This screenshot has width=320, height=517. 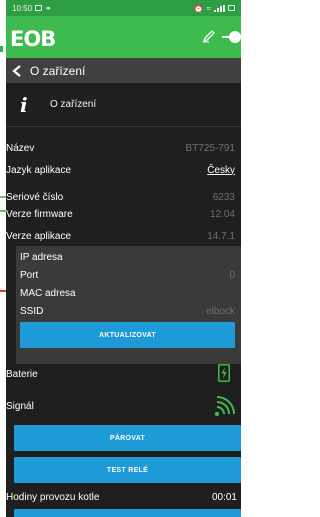 What do you see at coordinates (224, 497) in the screenshot?
I see `boiler-hours-value: 00:01` at bounding box center [224, 497].